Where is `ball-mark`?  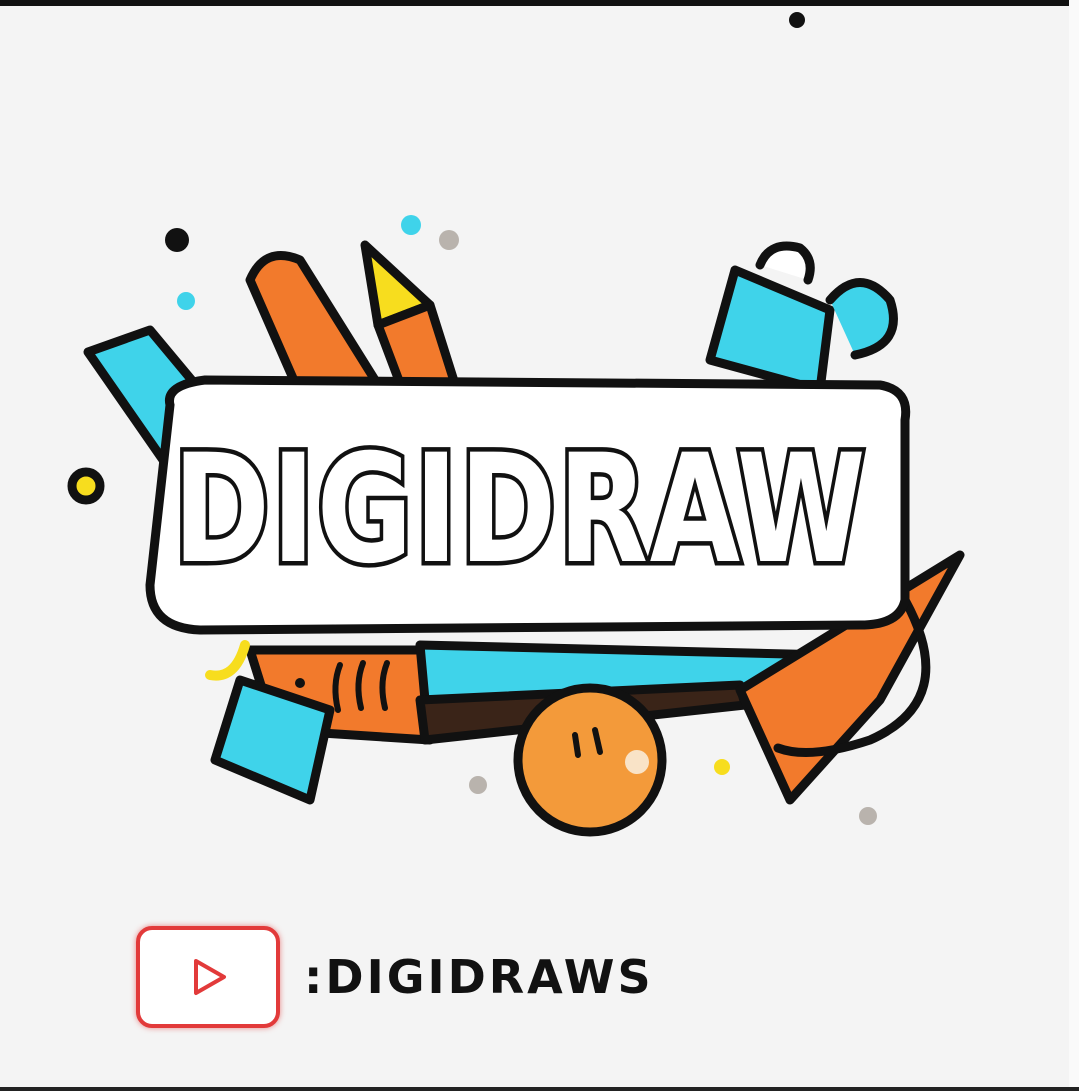
ball-mark is located at coordinates (576, 745).